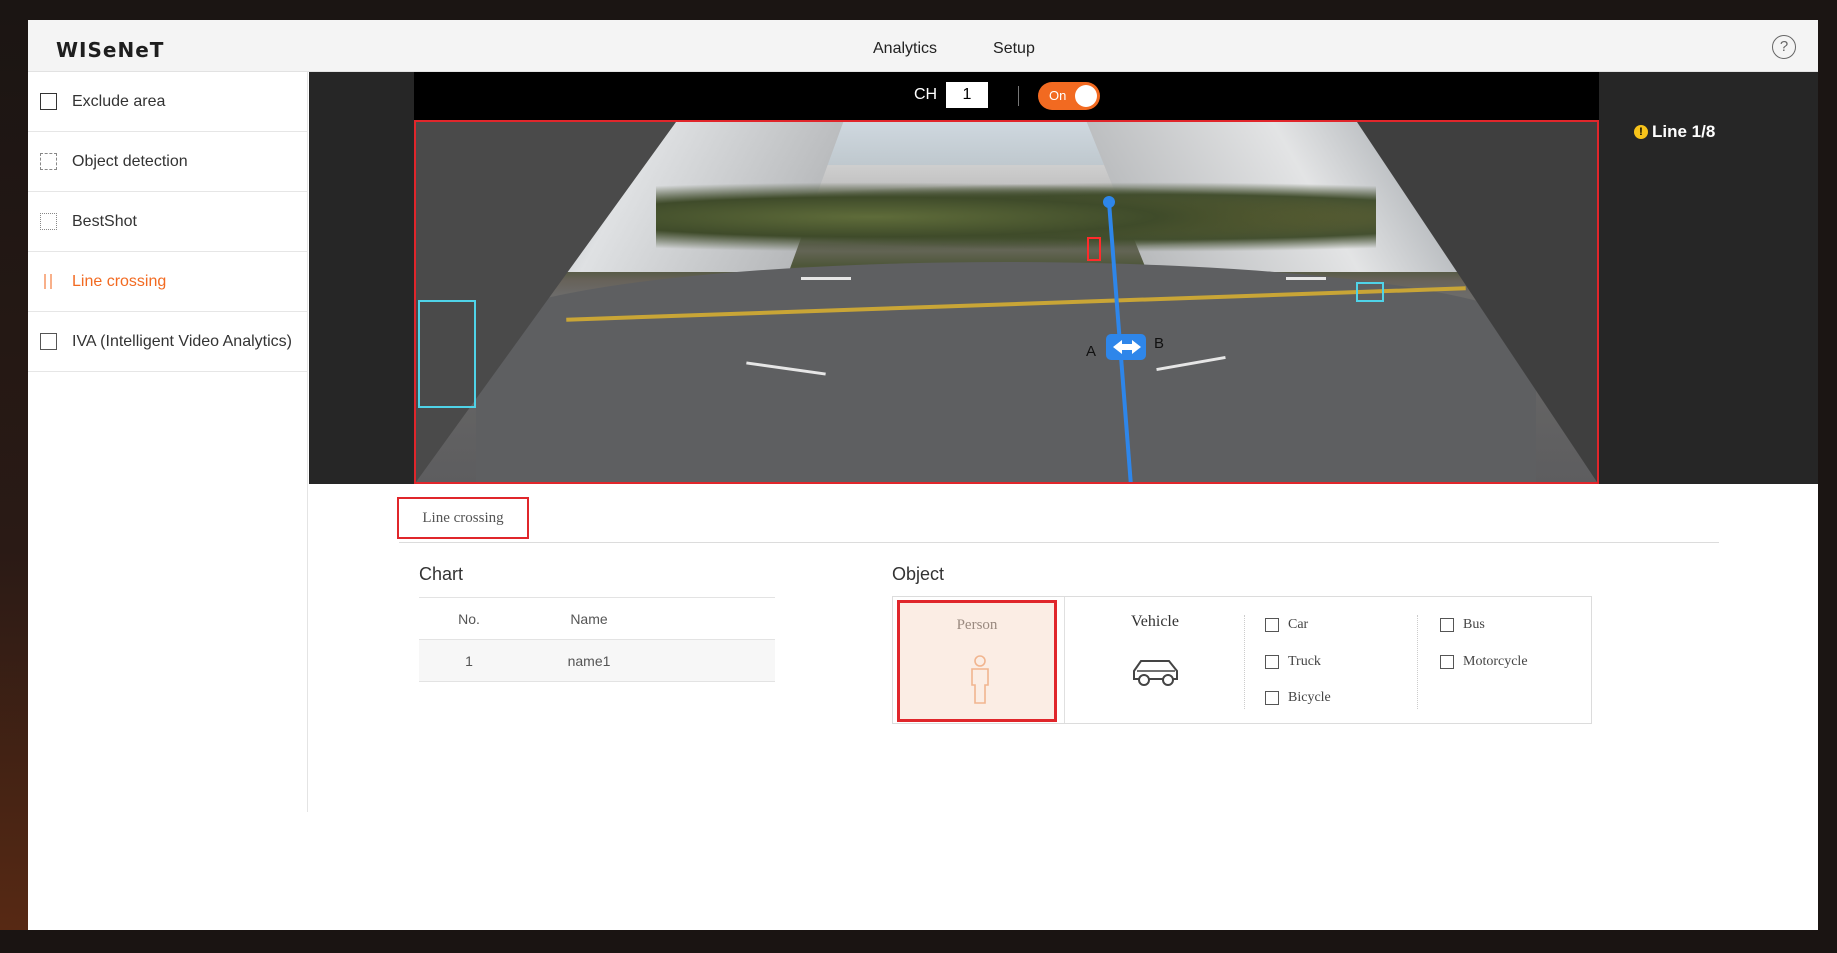 This screenshot has height=953, width=1837. Describe the element at coordinates (918, 941) in the screenshot. I see `bottom-bezel` at that location.